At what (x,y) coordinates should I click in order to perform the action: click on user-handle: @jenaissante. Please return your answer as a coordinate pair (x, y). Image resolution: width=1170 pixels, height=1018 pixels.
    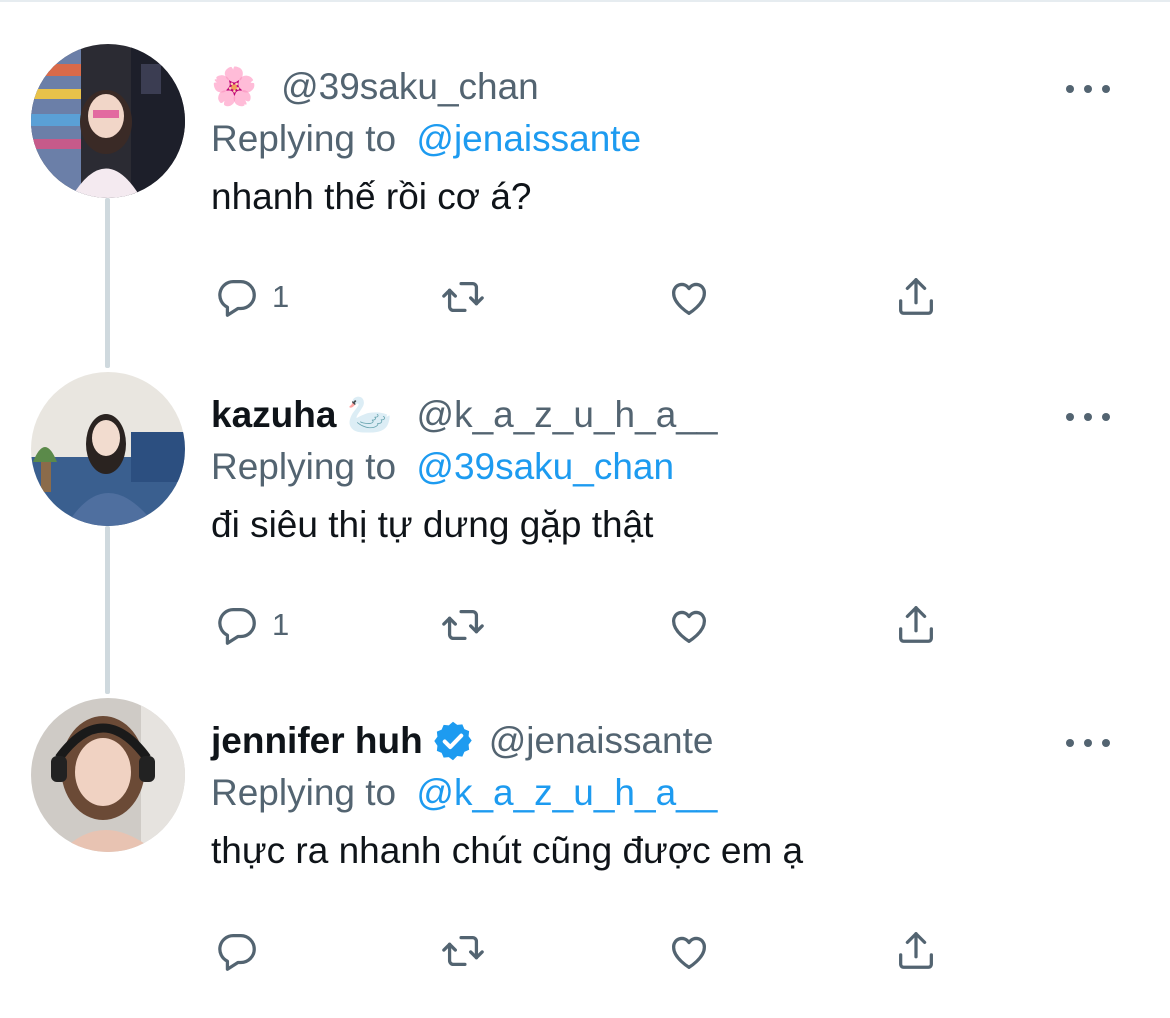
    Looking at the image, I should click on (601, 741).